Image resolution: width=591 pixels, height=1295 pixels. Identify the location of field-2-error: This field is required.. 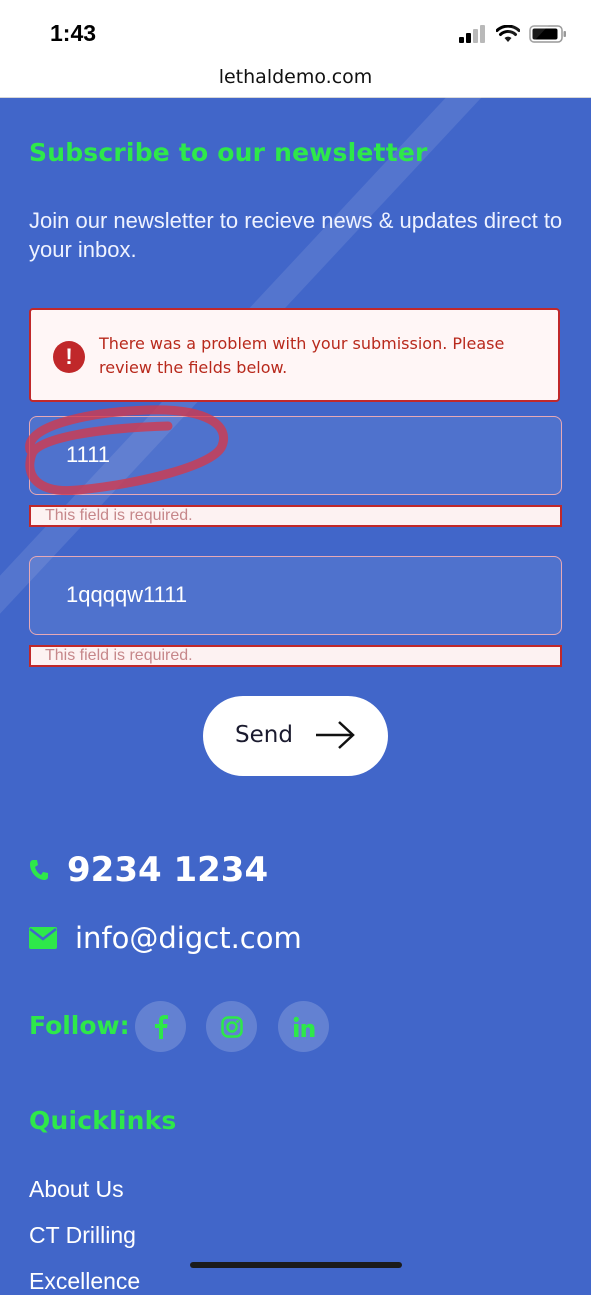
(295, 656).